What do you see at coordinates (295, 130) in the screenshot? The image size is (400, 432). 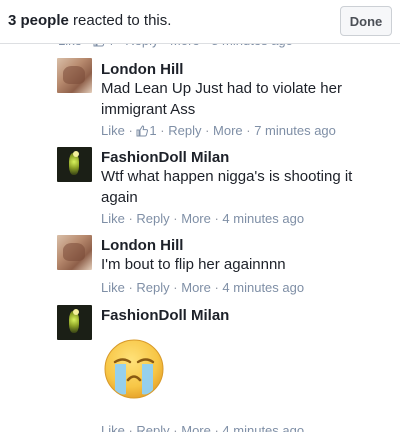 I see `comment-timestamp: 7 minutes ago` at bounding box center [295, 130].